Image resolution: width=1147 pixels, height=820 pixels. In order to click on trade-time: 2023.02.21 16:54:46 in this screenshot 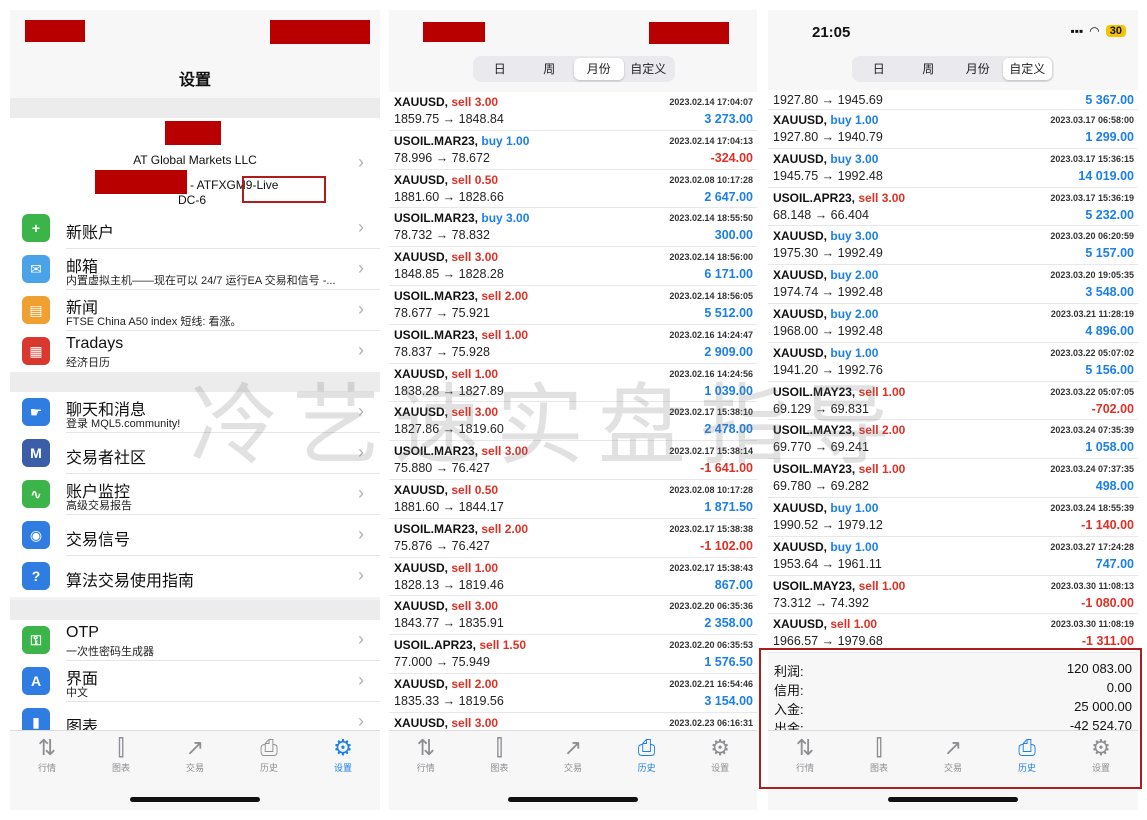, I will do `click(711, 683)`.